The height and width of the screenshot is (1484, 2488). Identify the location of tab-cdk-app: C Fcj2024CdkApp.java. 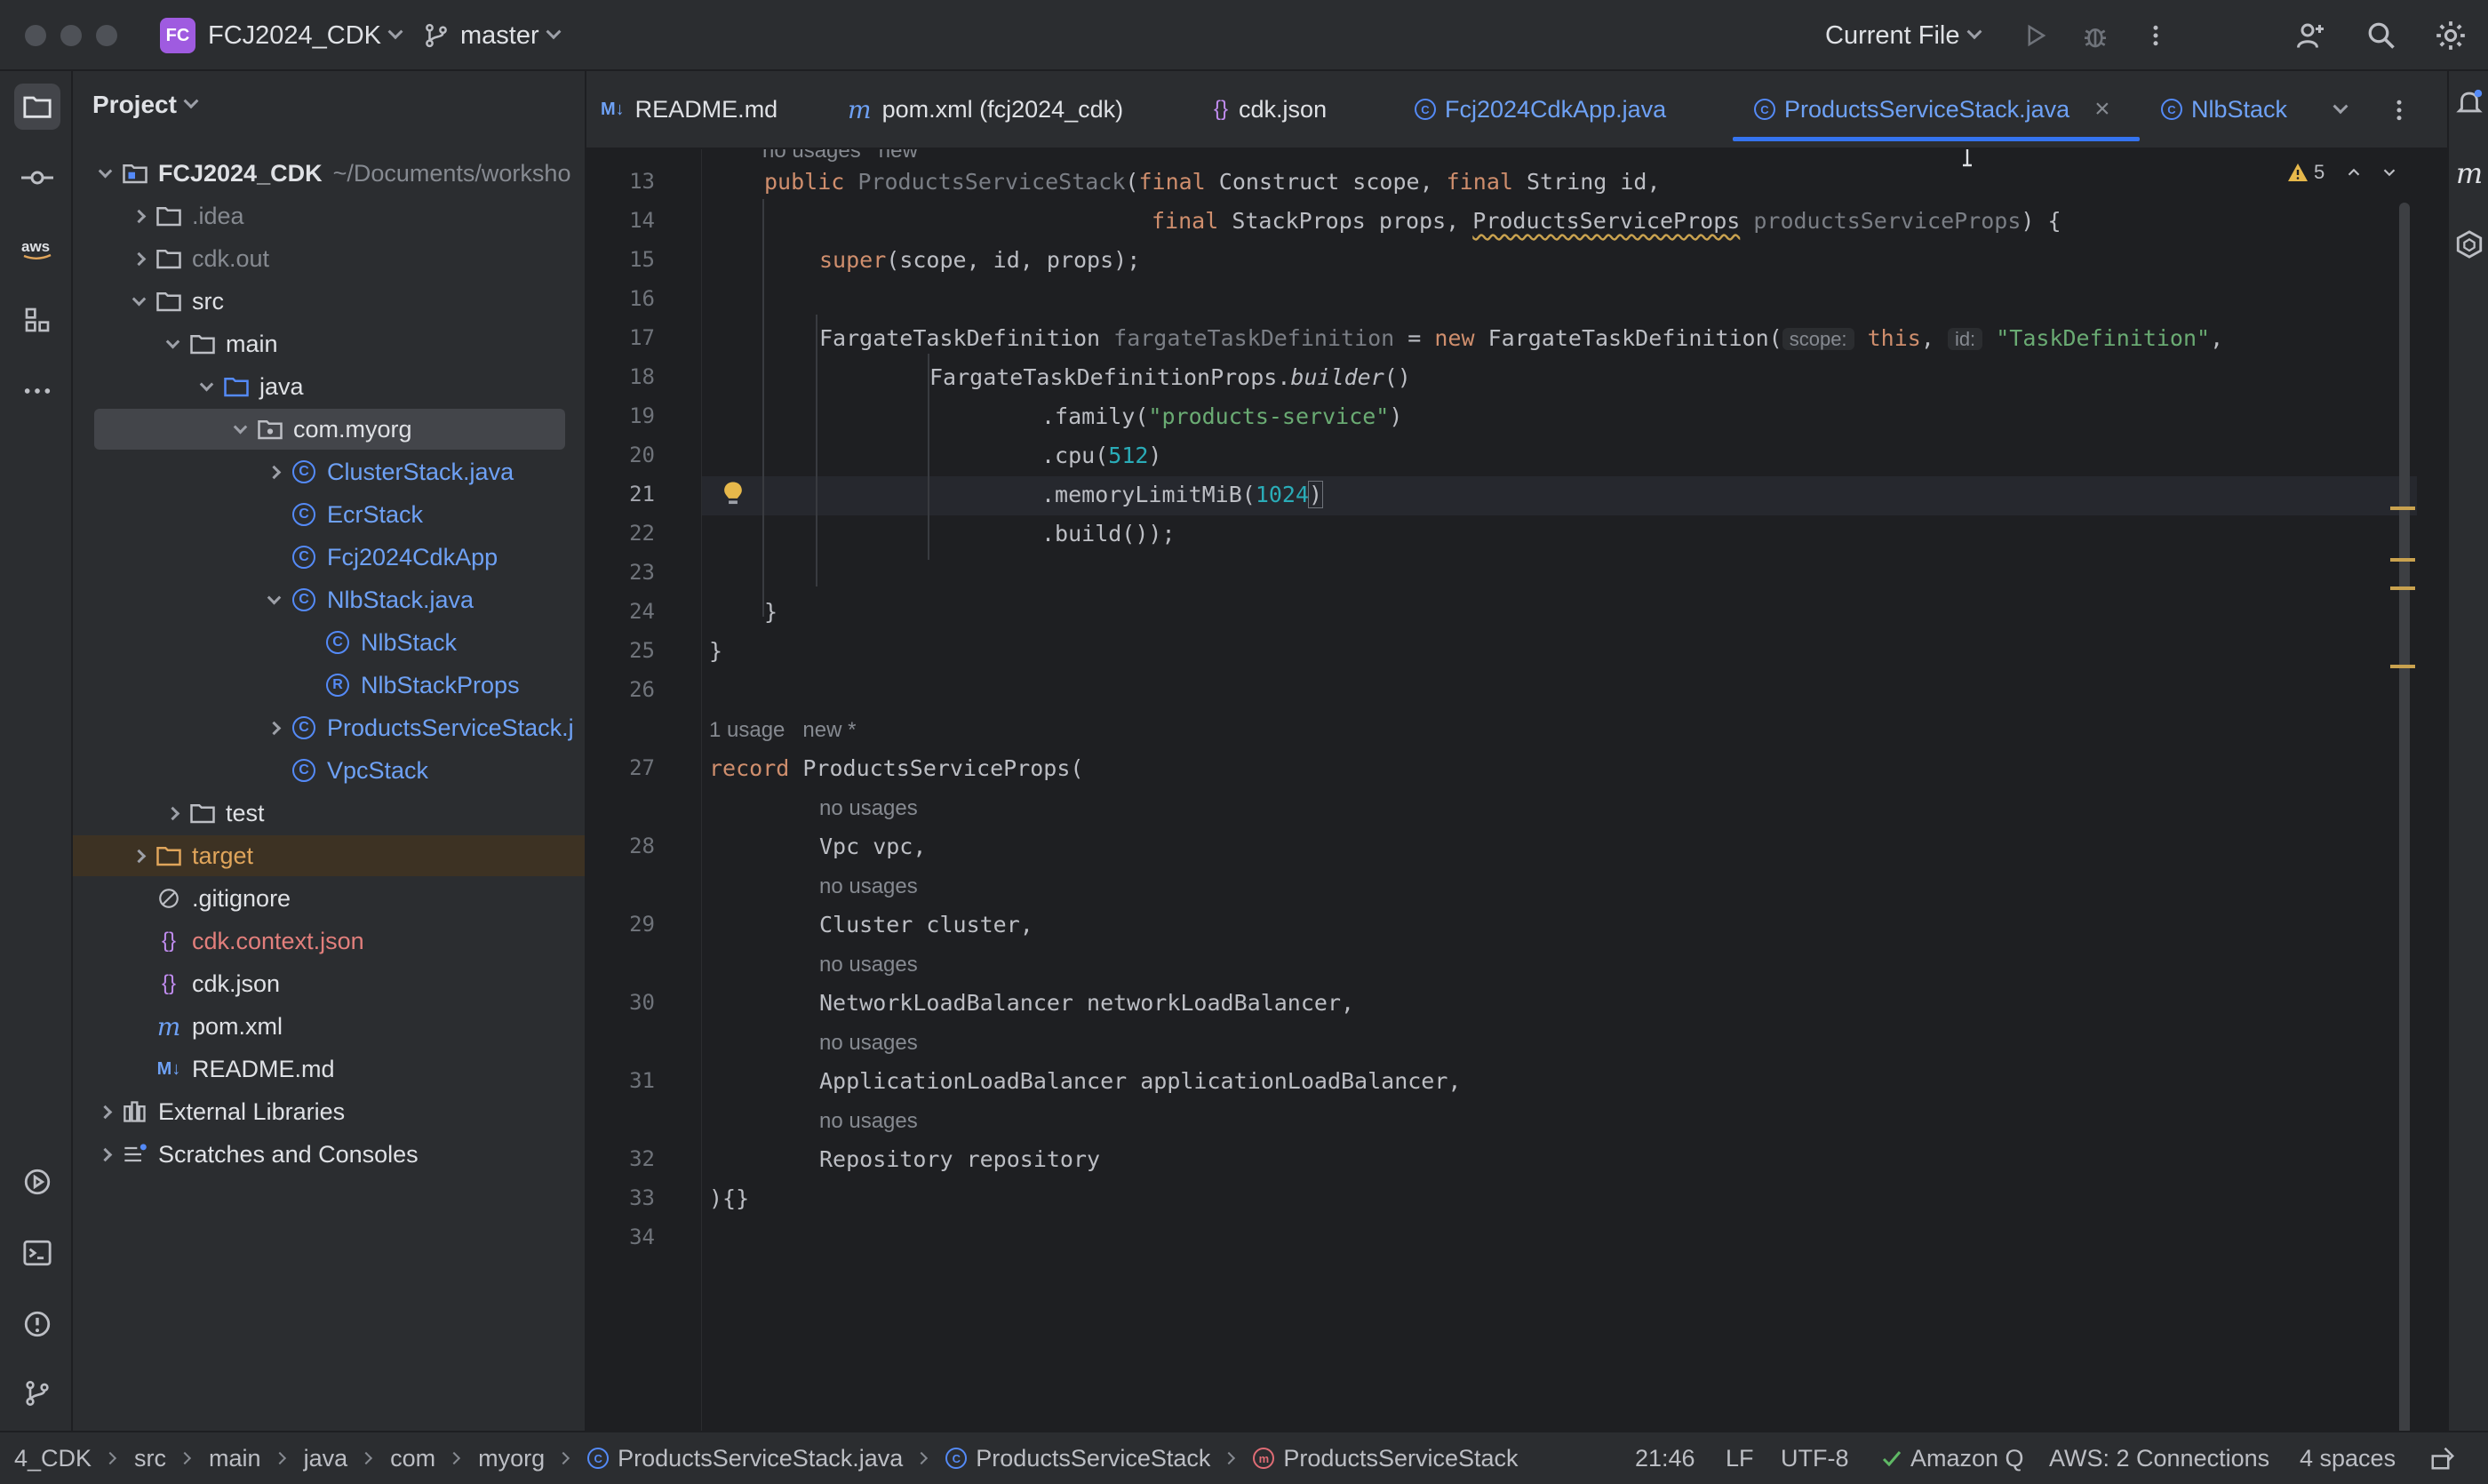
(1541, 109).